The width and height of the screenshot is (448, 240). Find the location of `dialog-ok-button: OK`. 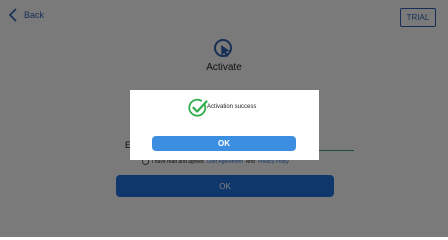

dialog-ok-button: OK is located at coordinates (224, 143).